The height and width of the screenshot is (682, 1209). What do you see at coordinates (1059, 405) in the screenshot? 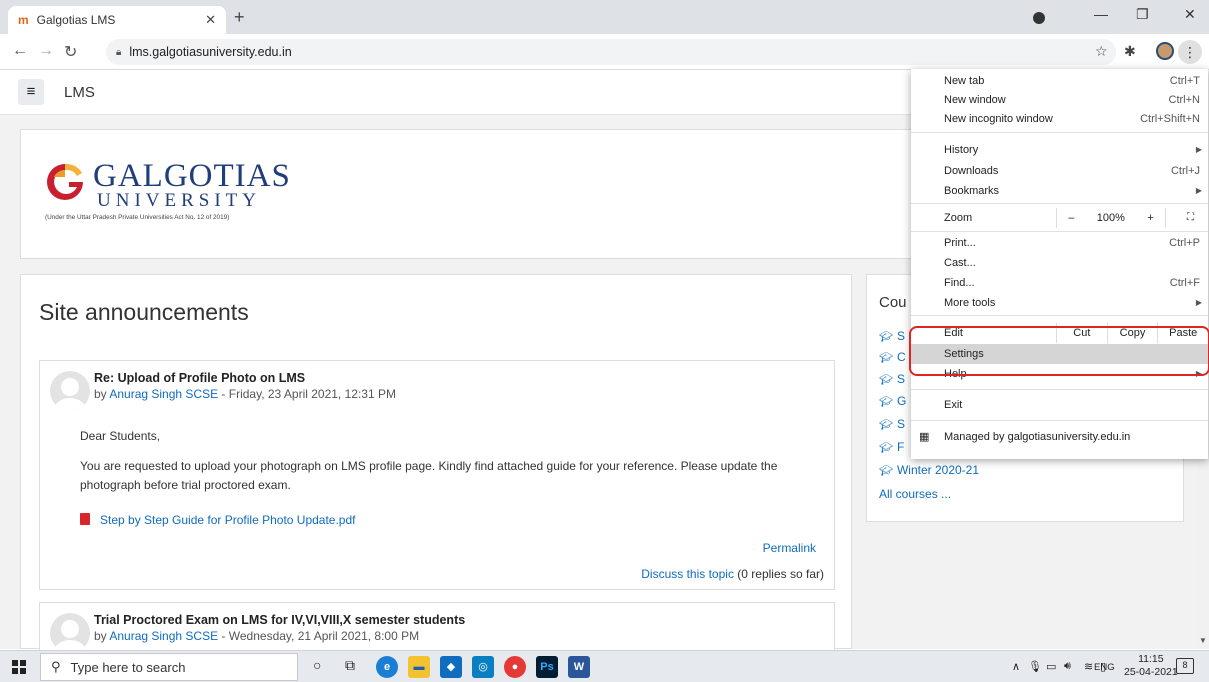
I see `menu-item-exit: Exit` at bounding box center [1059, 405].